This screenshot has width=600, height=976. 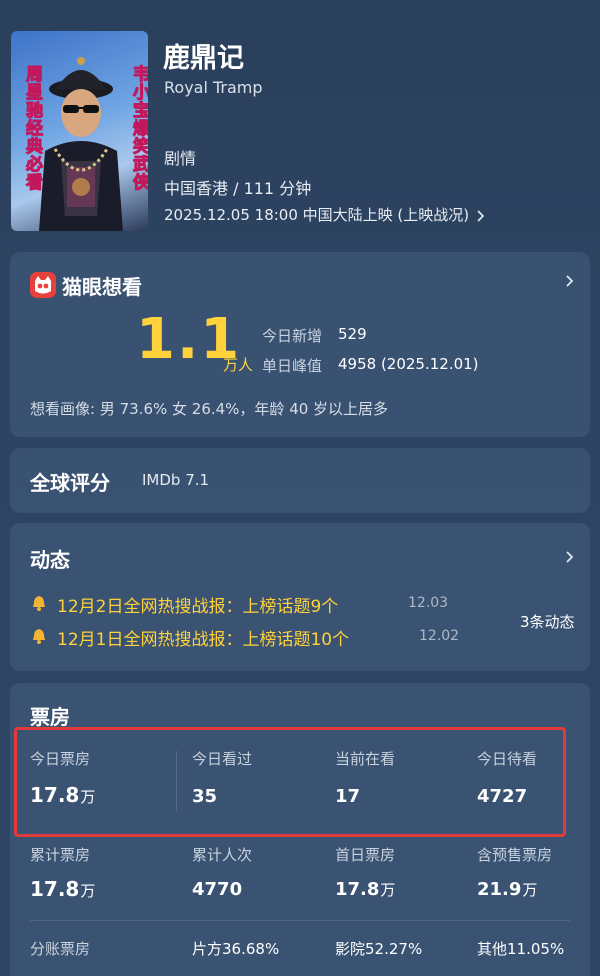 What do you see at coordinates (348, 796) in the screenshot?
I see `watching-now-value: 17` at bounding box center [348, 796].